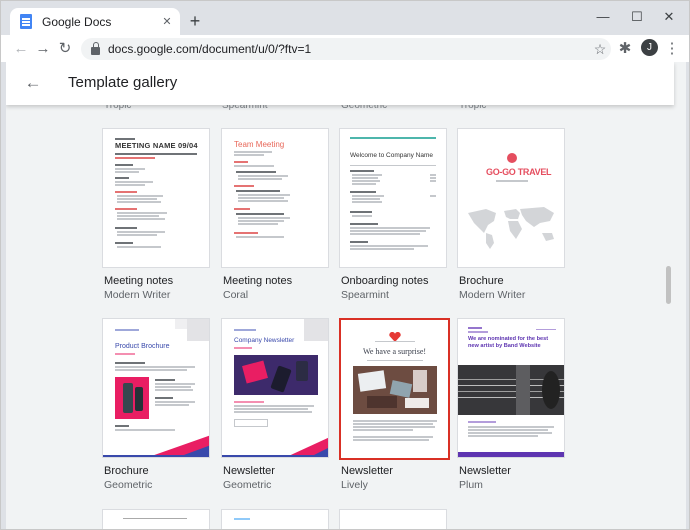 The image size is (690, 530). Describe the element at coordinates (519, 172) in the screenshot. I see `thumb-title: GO-GO TRAVEL` at that location.